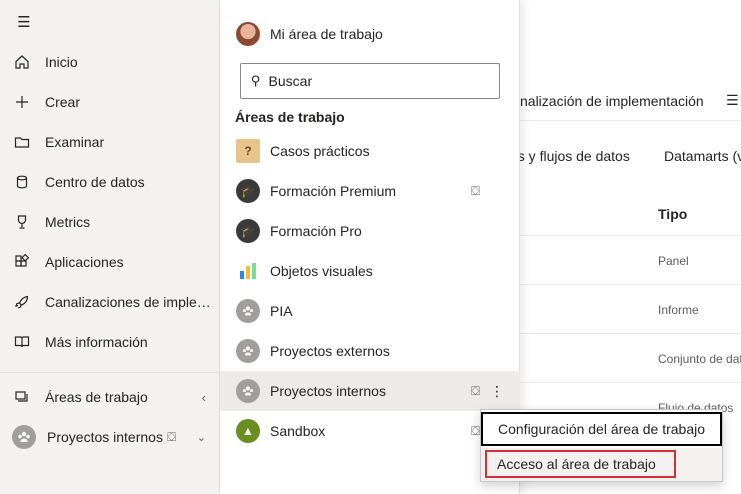  I want to click on my-workspace-label: Mi área de trabajo, so click(326, 34).